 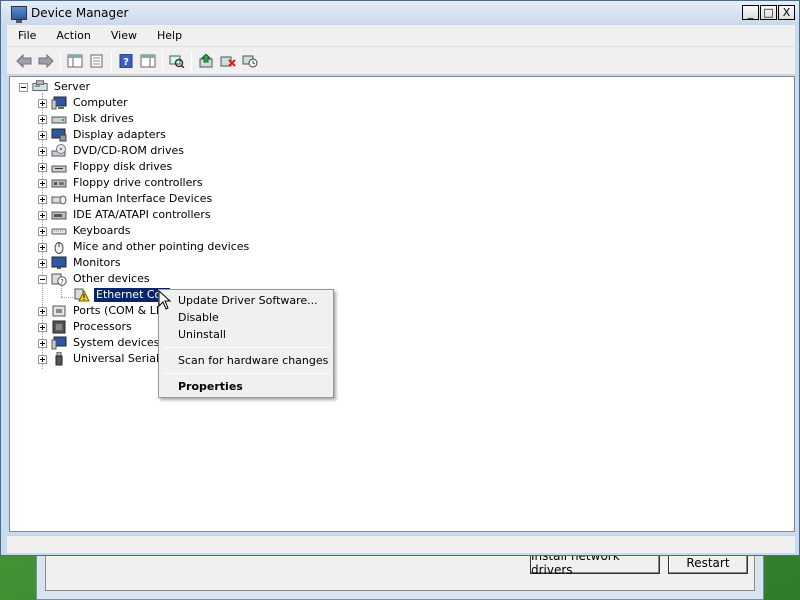 I want to click on toolbar: ?, so click(x=401, y=61).